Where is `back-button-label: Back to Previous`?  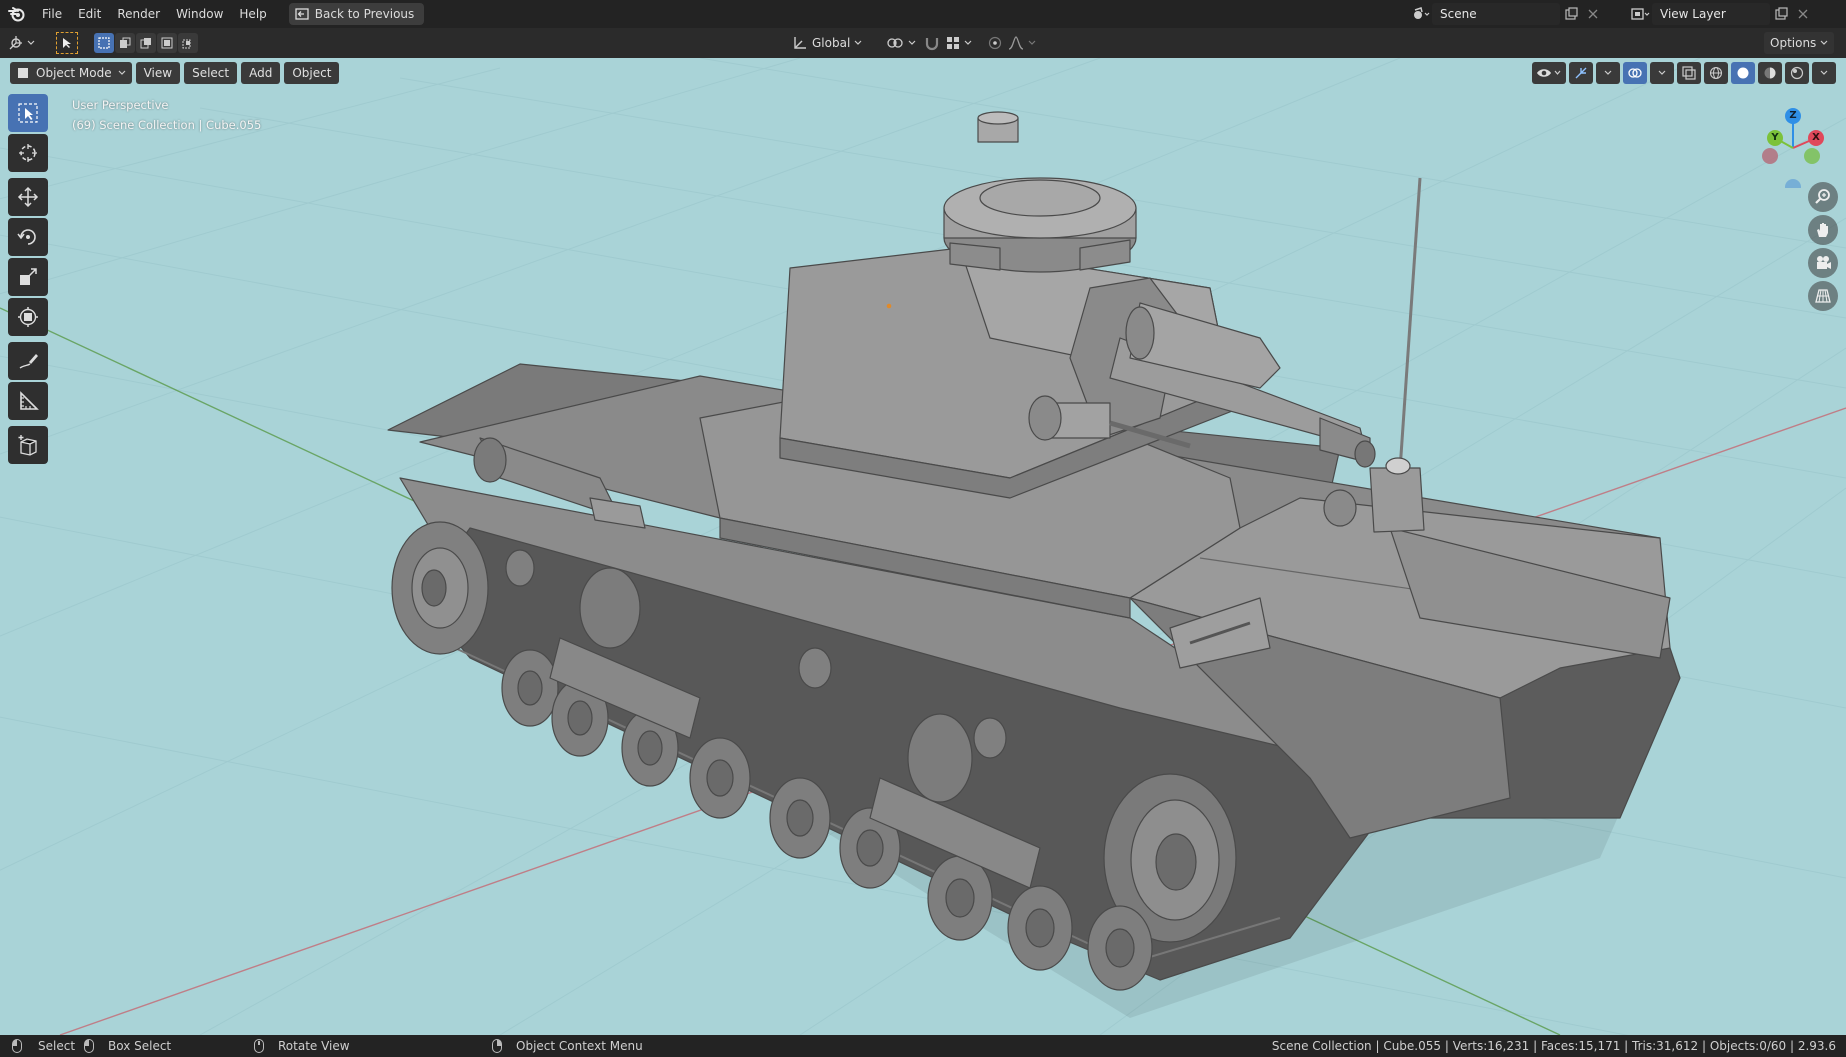 back-button-label: Back to Previous is located at coordinates (364, 14).